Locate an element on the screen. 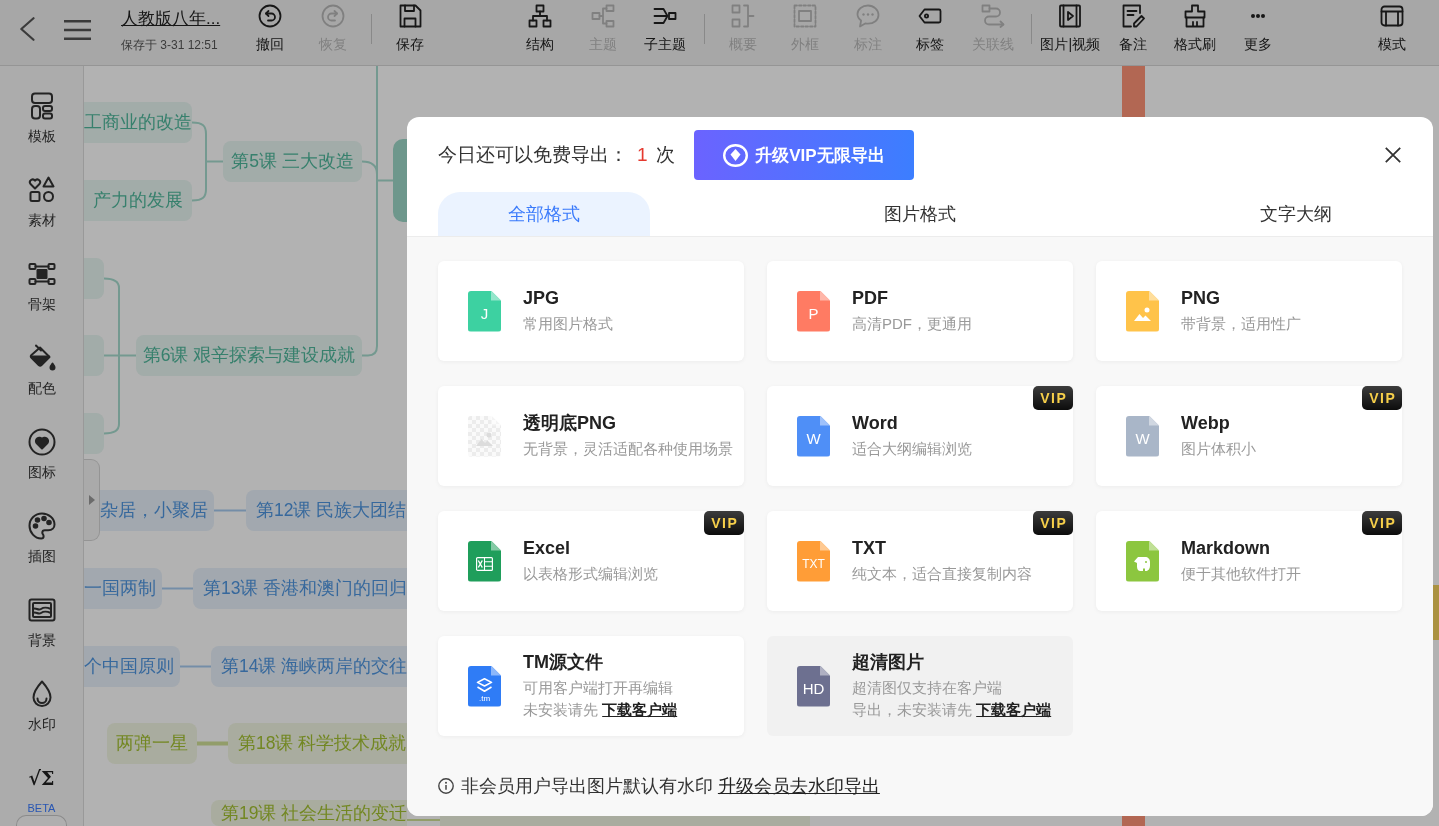  collapse-handle is located at coordinates (92, 500).